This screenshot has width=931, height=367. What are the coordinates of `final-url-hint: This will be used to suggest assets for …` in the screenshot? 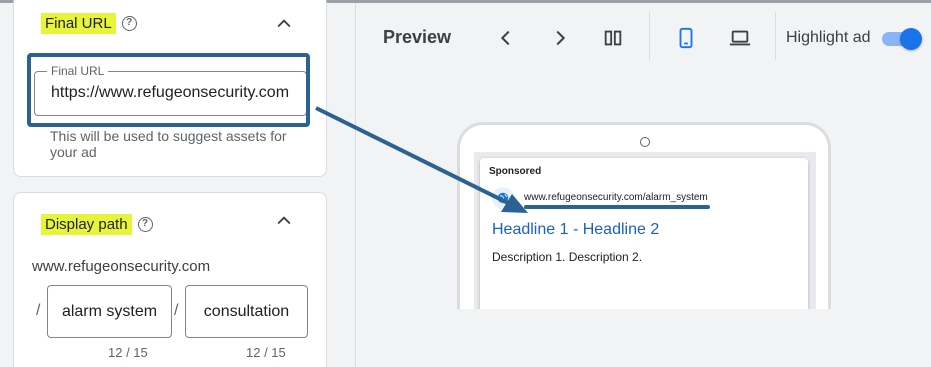 It's located at (168, 144).